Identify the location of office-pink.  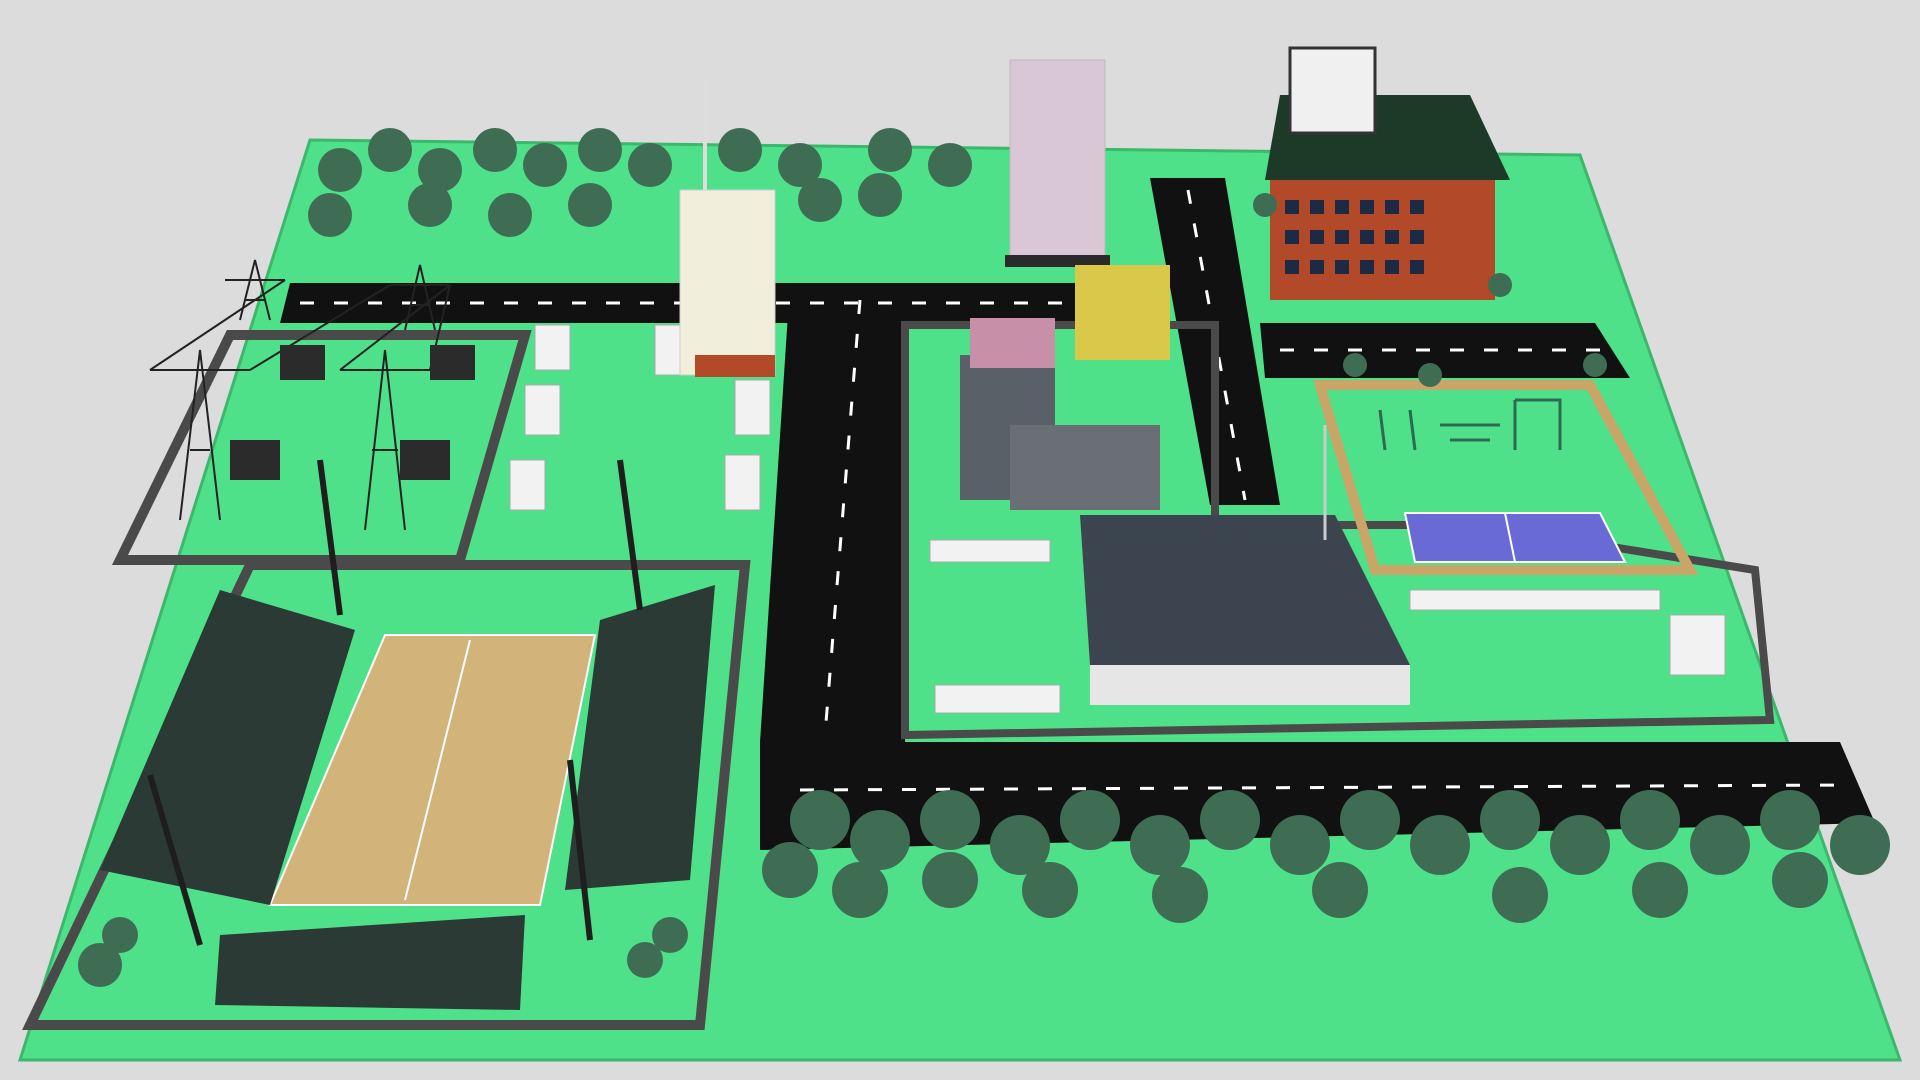
(1012, 343).